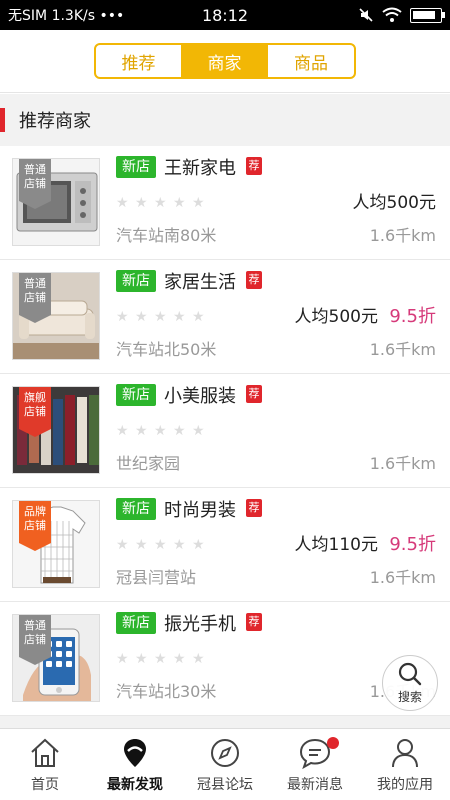 Image resolution: width=450 pixels, height=800 pixels. I want to click on compass-icon, so click(225, 753).